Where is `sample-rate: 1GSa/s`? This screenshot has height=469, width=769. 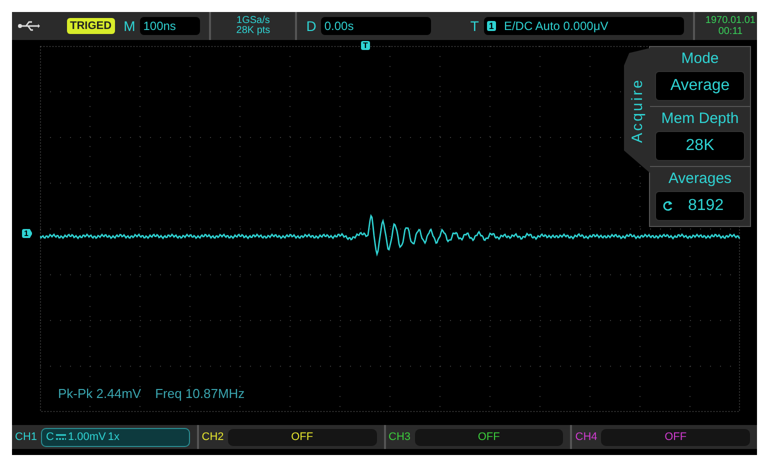 sample-rate: 1GSa/s is located at coordinates (253, 21).